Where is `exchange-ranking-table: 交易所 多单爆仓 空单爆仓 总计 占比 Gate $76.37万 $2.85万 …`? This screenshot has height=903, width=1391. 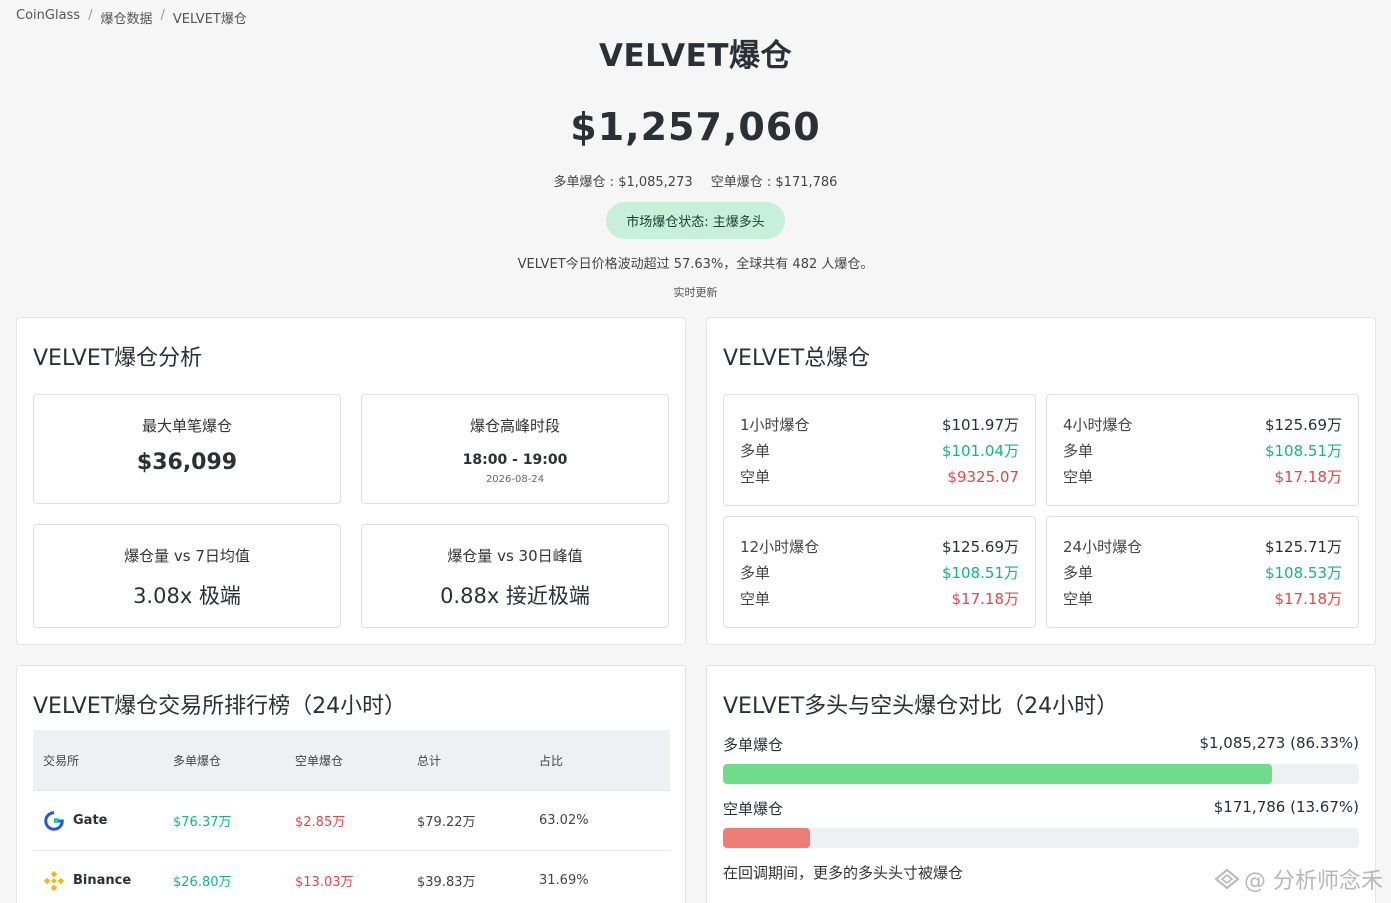 exchange-ranking-table: 交易所 多单爆仓 空单爆仓 总计 占比 Gate $76.37万 $2.85万 … is located at coordinates (351, 816).